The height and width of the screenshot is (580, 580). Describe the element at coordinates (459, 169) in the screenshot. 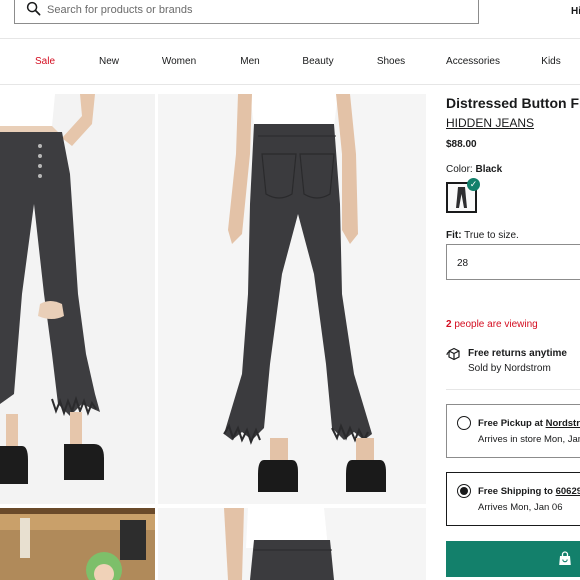

I see `color-label-text: Color:` at that location.